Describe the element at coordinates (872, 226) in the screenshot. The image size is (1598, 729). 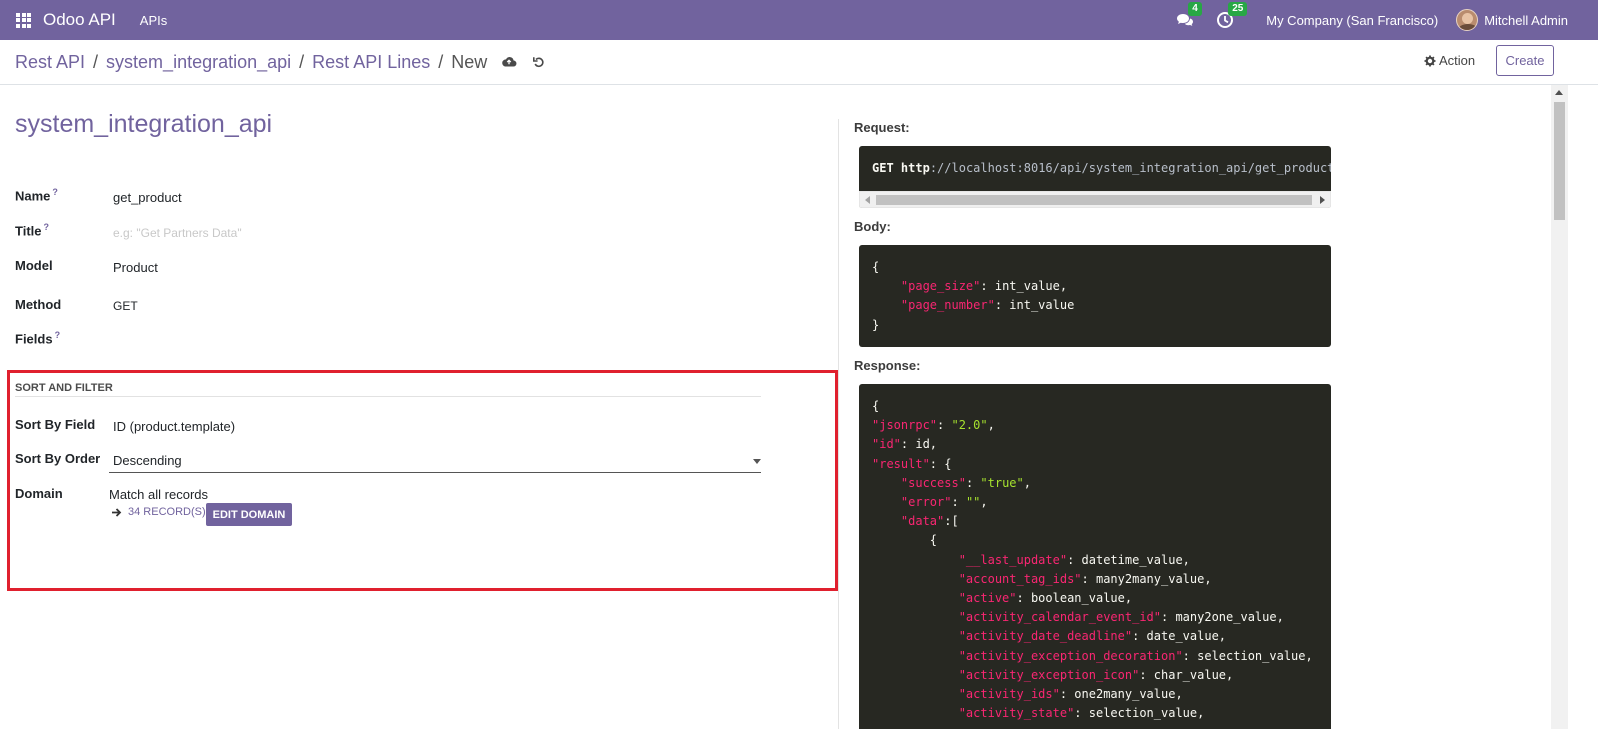
I see `body-label: Body:` at that location.